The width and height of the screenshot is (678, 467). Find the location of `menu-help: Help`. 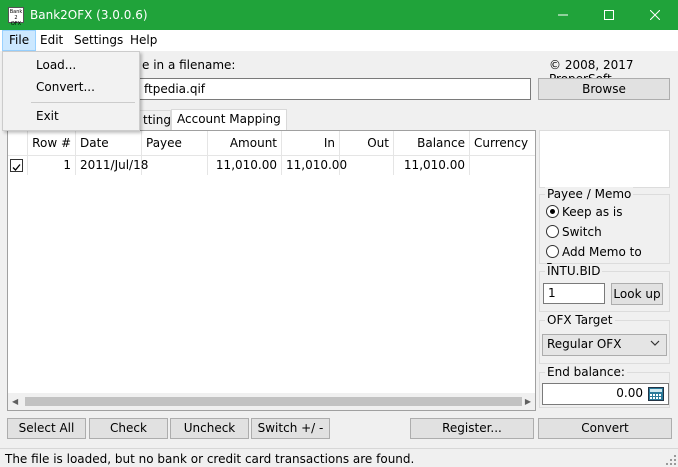

menu-help: Help is located at coordinates (143, 40).